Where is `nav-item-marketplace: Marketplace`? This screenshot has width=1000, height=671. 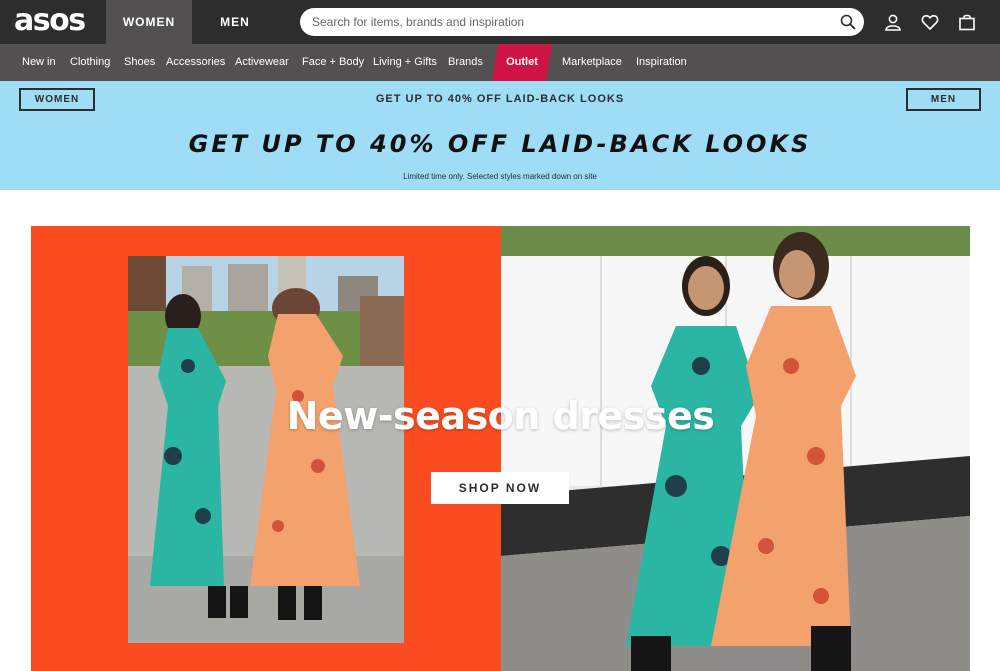
nav-item-marketplace: Marketplace is located at coordinates (592, 62).